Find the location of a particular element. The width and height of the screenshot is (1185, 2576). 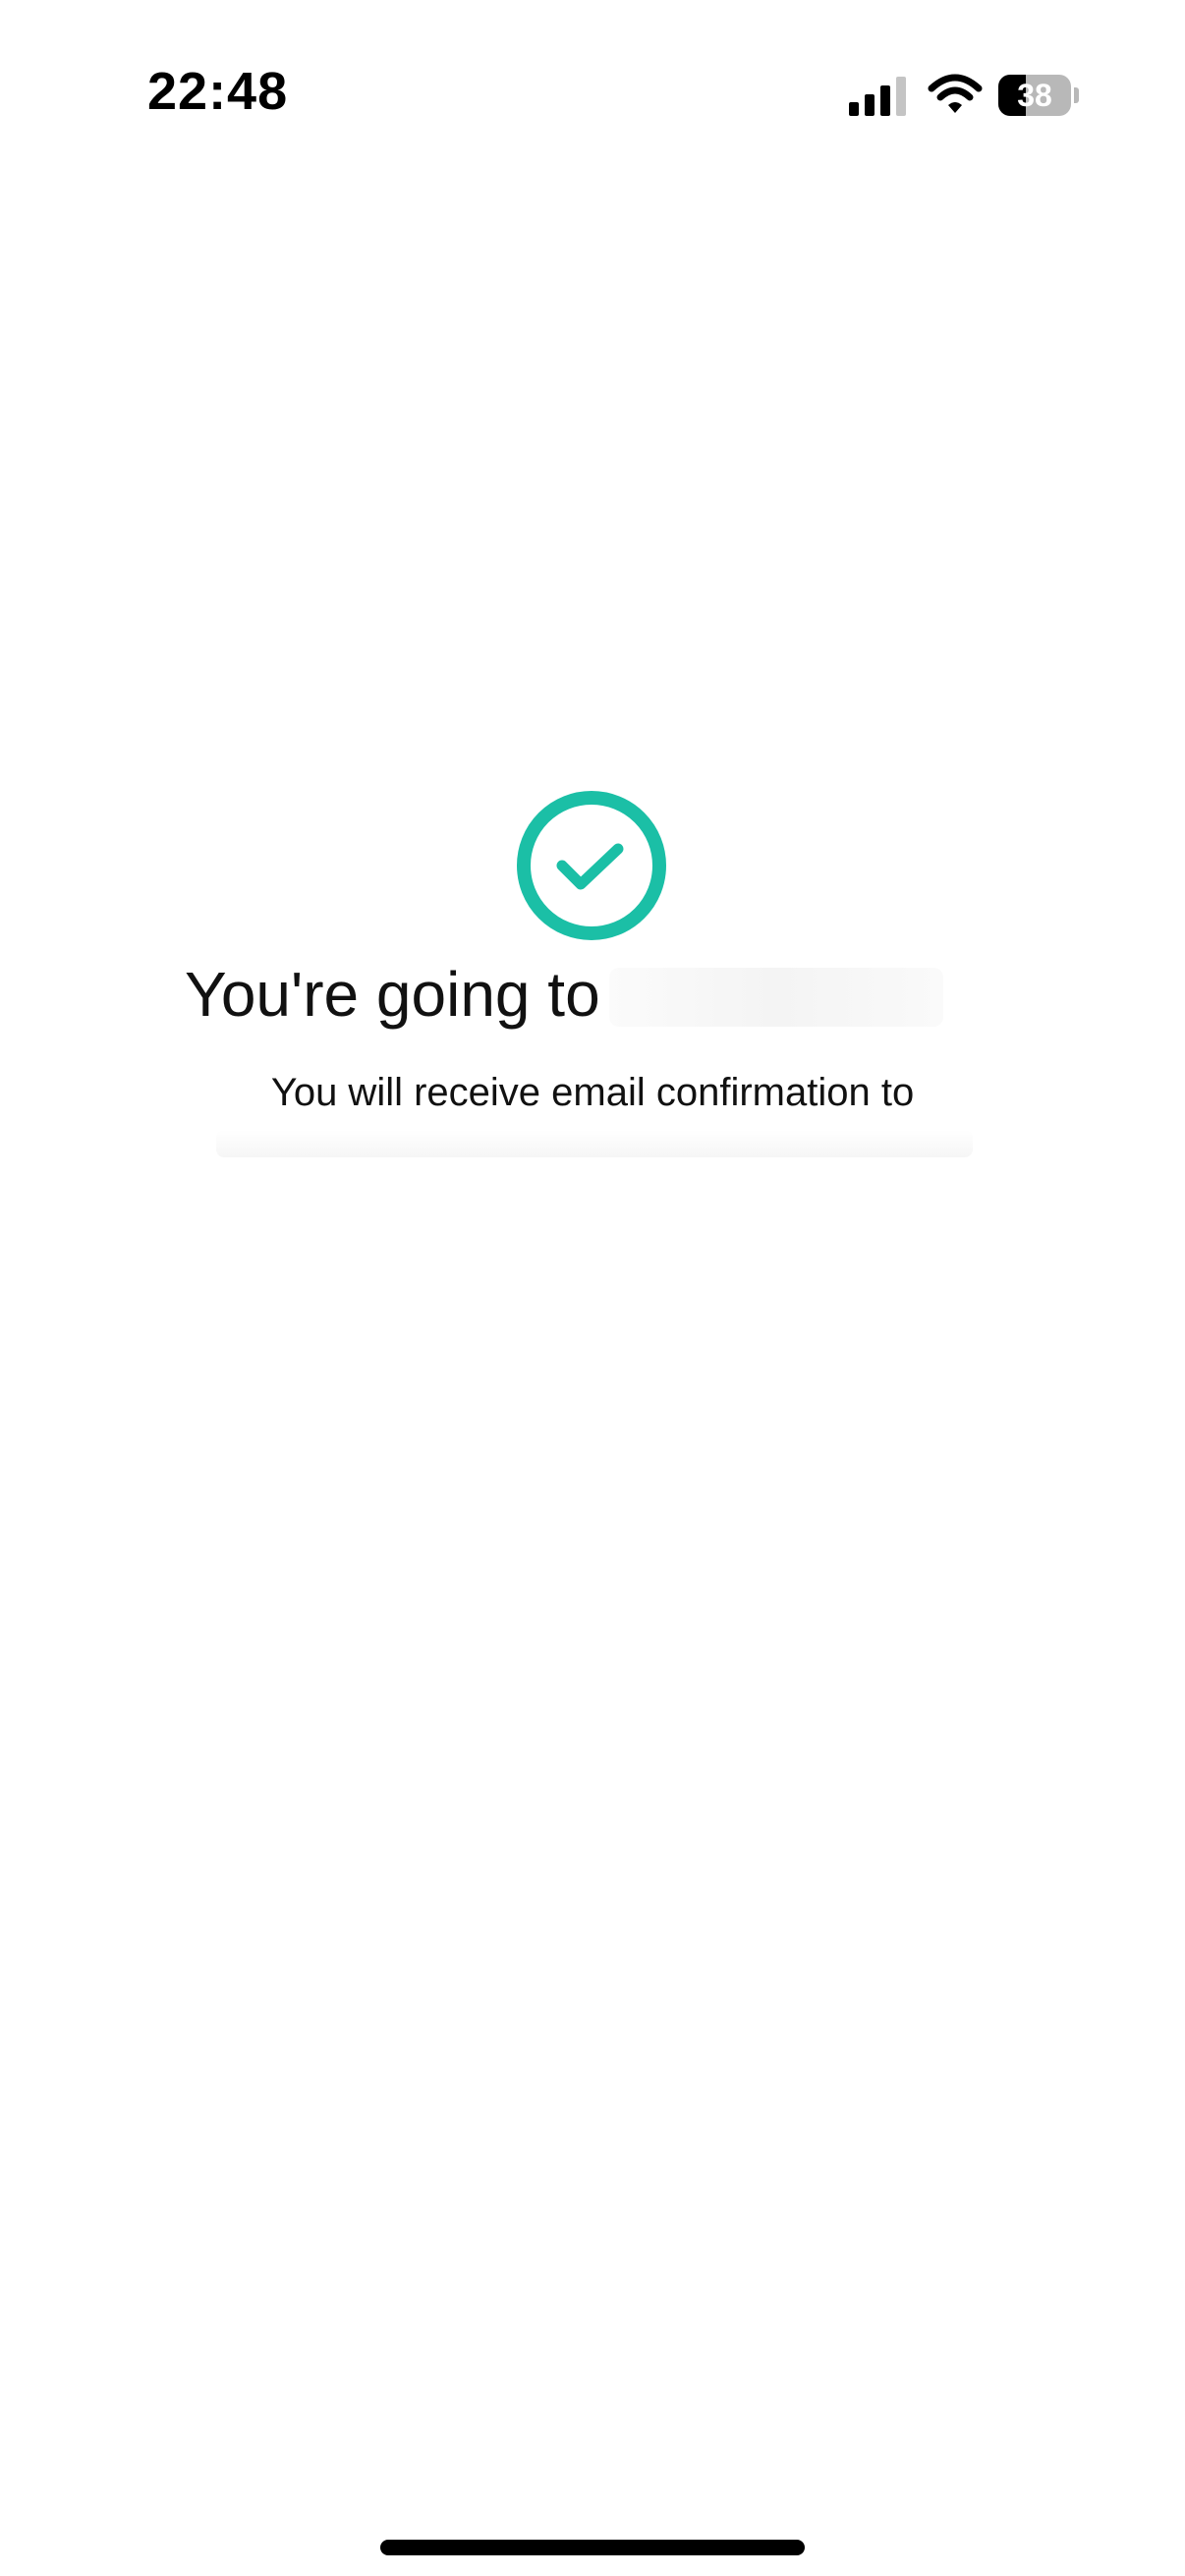

battery-icon: 38 is located at coordinates (1040, 95).